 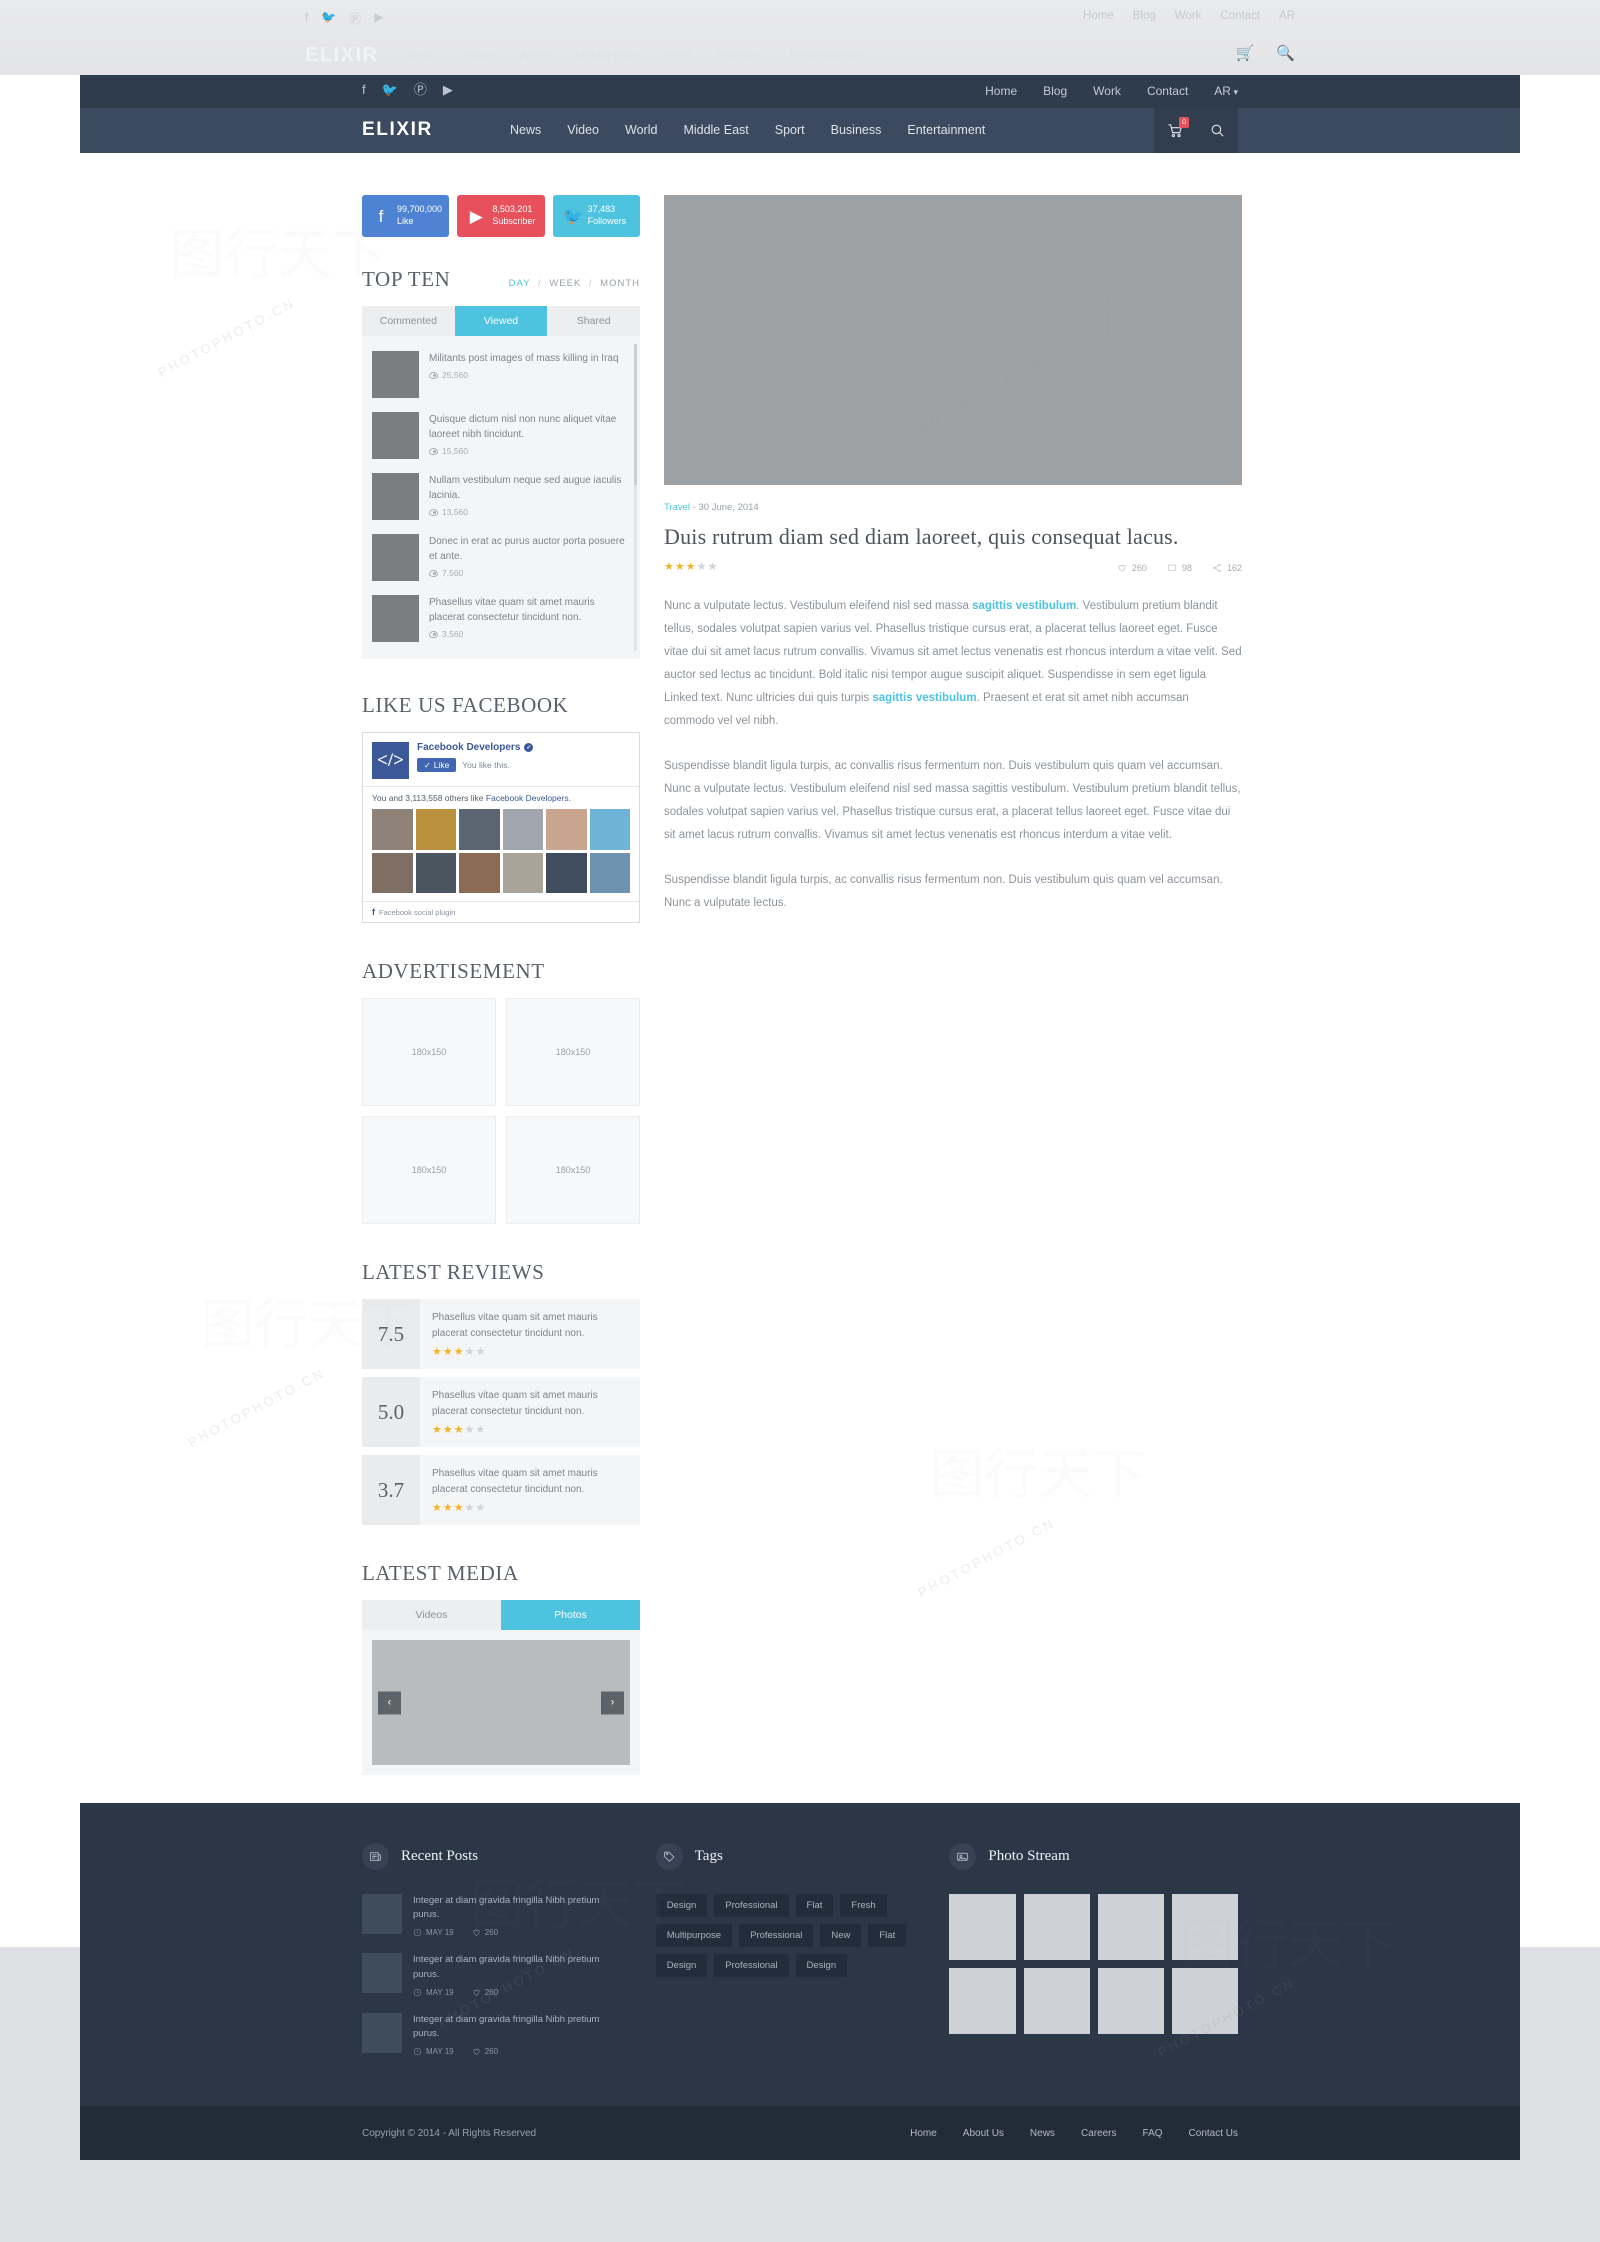 What do you see at coordinates (437, 765) in the screenshot?
I see `facebook-like-button: ✓ Like` at bounding box center [437, 765].